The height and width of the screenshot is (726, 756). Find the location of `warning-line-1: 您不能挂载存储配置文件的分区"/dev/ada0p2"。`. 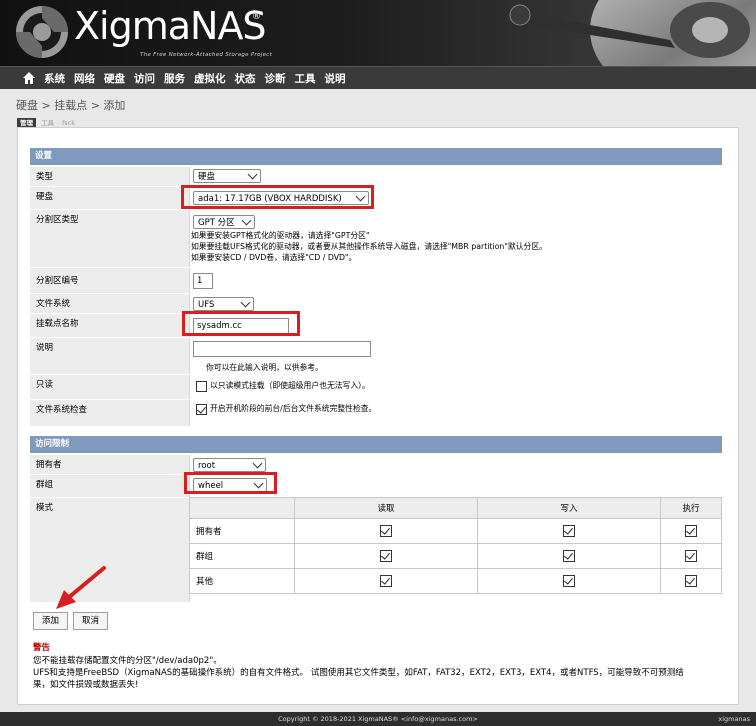

warning-line-1: 您不能挂载存储配置文件的分区"/dev/ada0p2"。 is located at coordinates (127, 661).